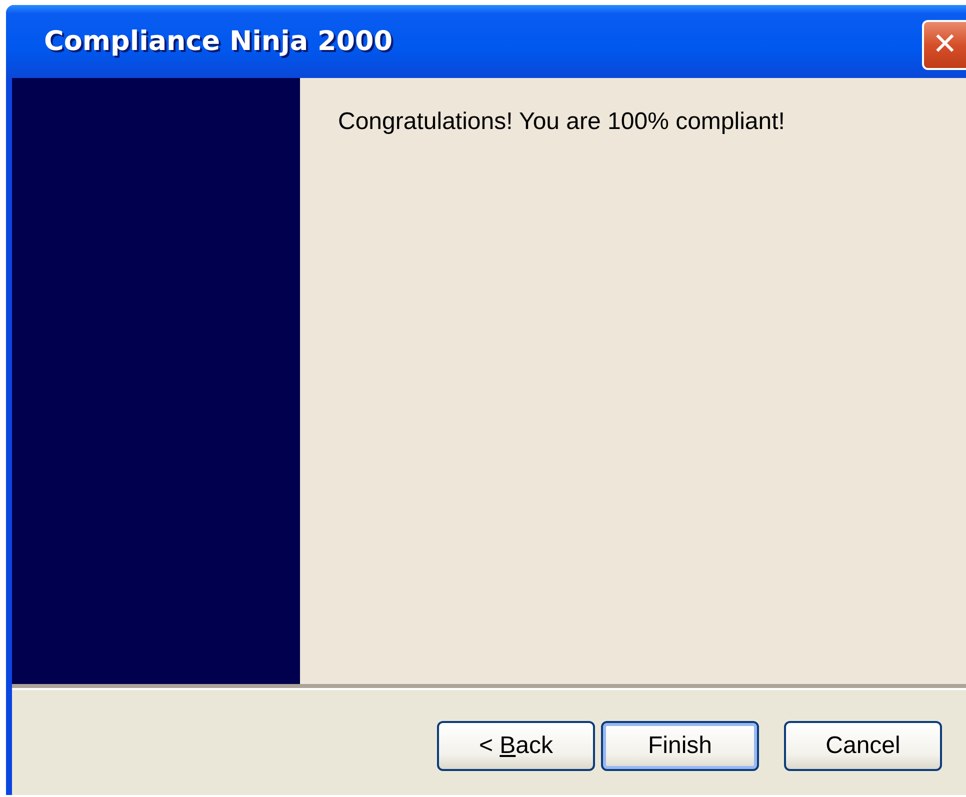  What do you see at coordinates (863, 746) in the screenshot?
I see `dialog-button: Cancel` at bounding box center [863, 746].